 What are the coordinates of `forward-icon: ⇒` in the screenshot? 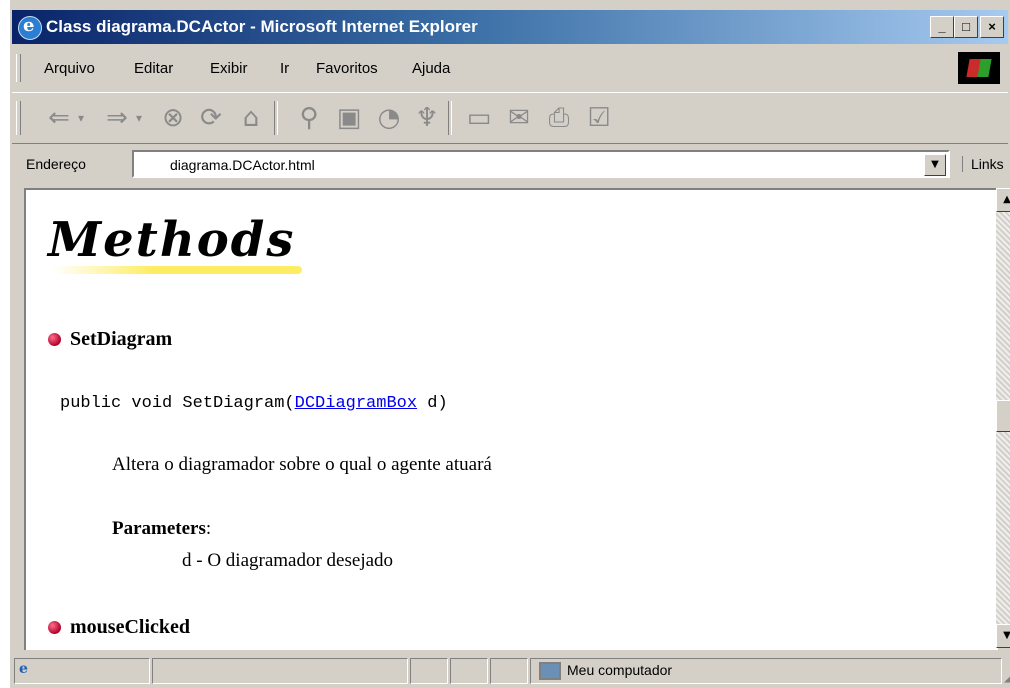 It's located at (117, 118).